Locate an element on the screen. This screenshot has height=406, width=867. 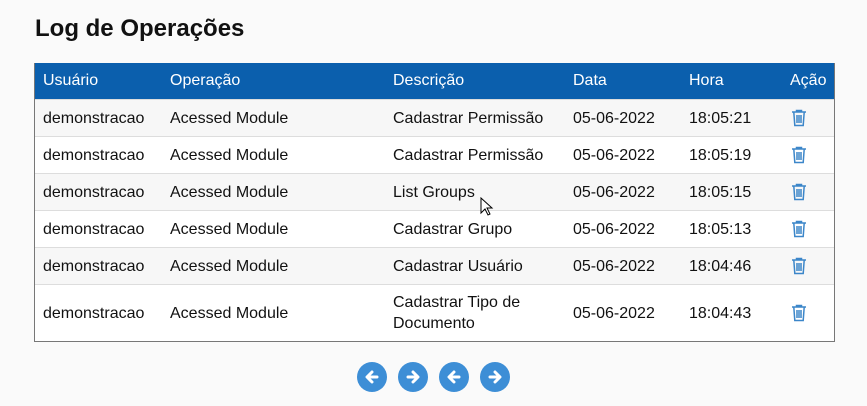
column-header-action: Ação is located at coordinates (808, 80).